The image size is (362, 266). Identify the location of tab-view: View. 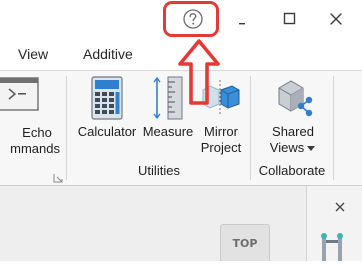
(33, 54).